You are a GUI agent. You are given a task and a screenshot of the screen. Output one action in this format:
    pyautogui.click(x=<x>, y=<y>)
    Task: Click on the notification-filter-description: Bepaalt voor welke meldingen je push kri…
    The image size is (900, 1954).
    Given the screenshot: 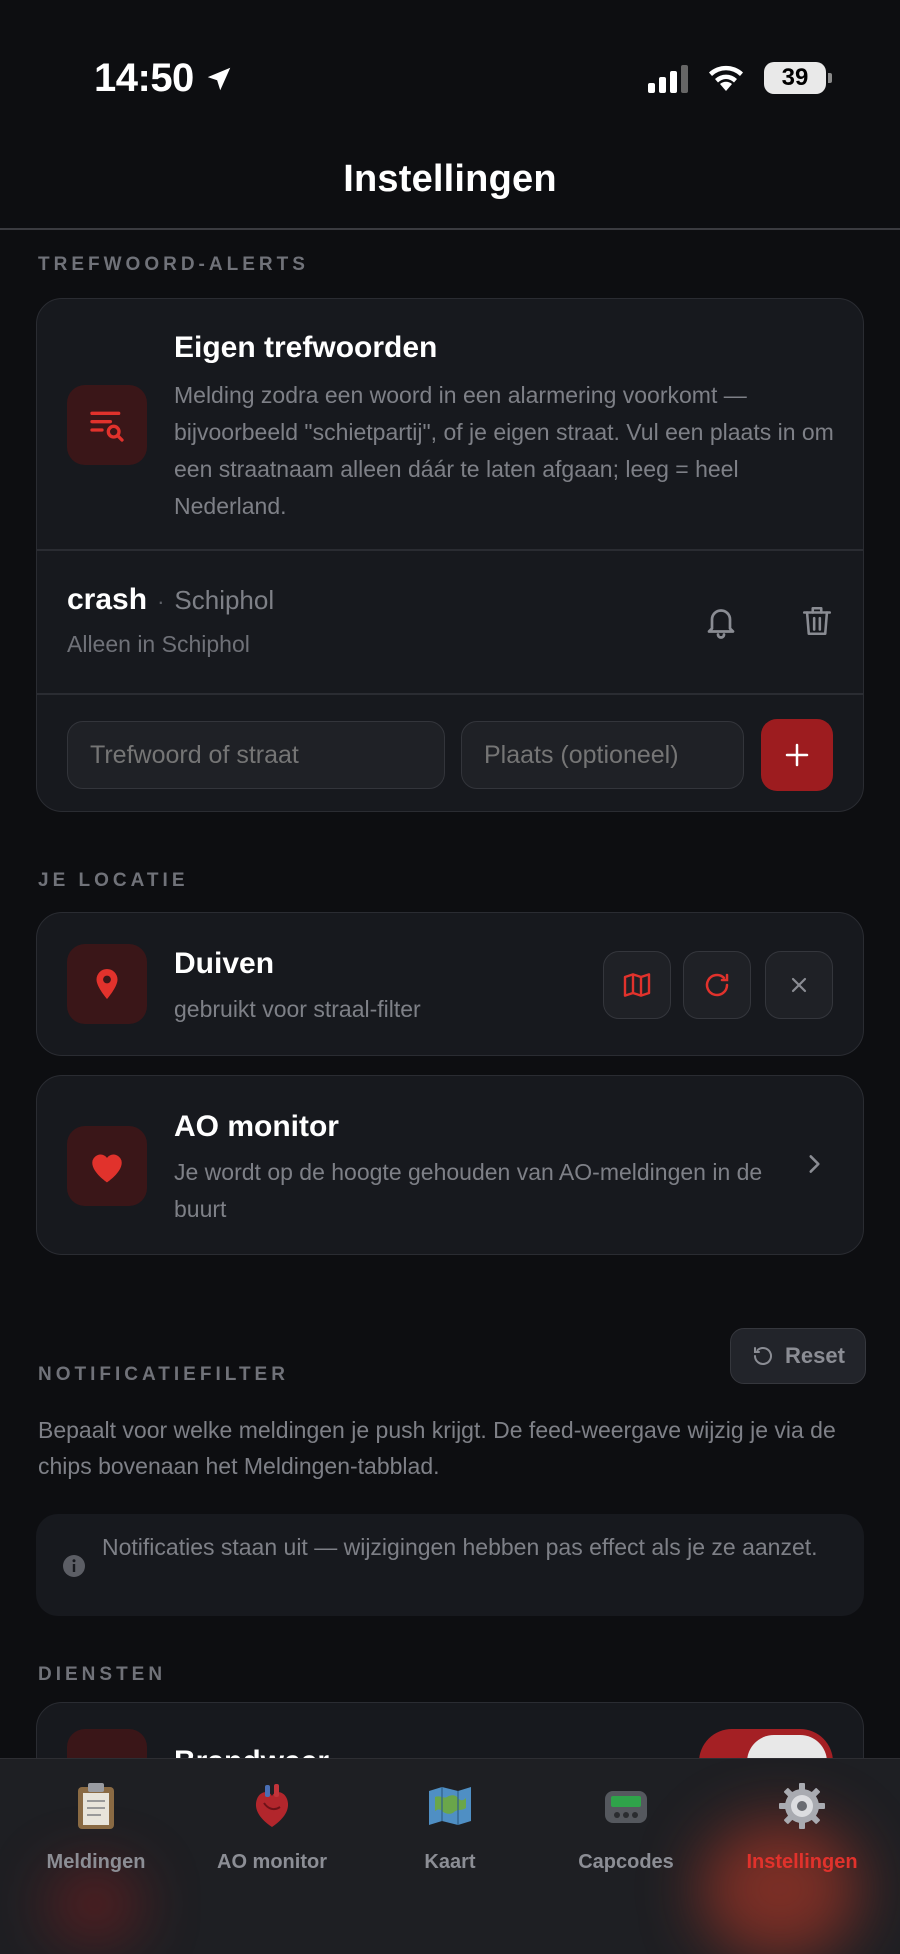 What is the action you would take?
    pyautogui.click(x=437, y=1448)
    